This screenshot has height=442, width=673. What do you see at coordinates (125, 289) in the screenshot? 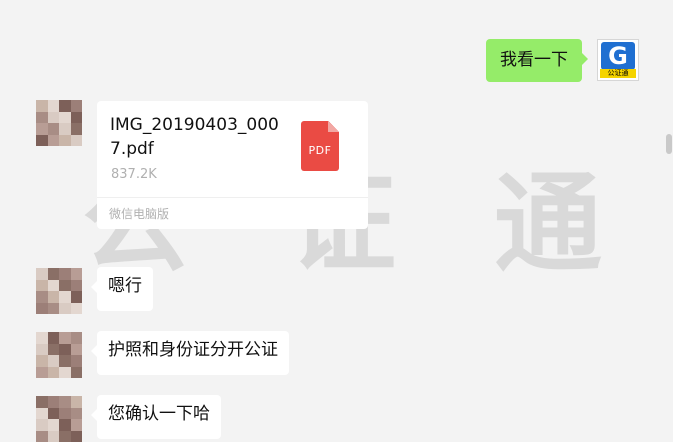
I see `message-bubble: 嗯行` at bounding box center [125, 289].